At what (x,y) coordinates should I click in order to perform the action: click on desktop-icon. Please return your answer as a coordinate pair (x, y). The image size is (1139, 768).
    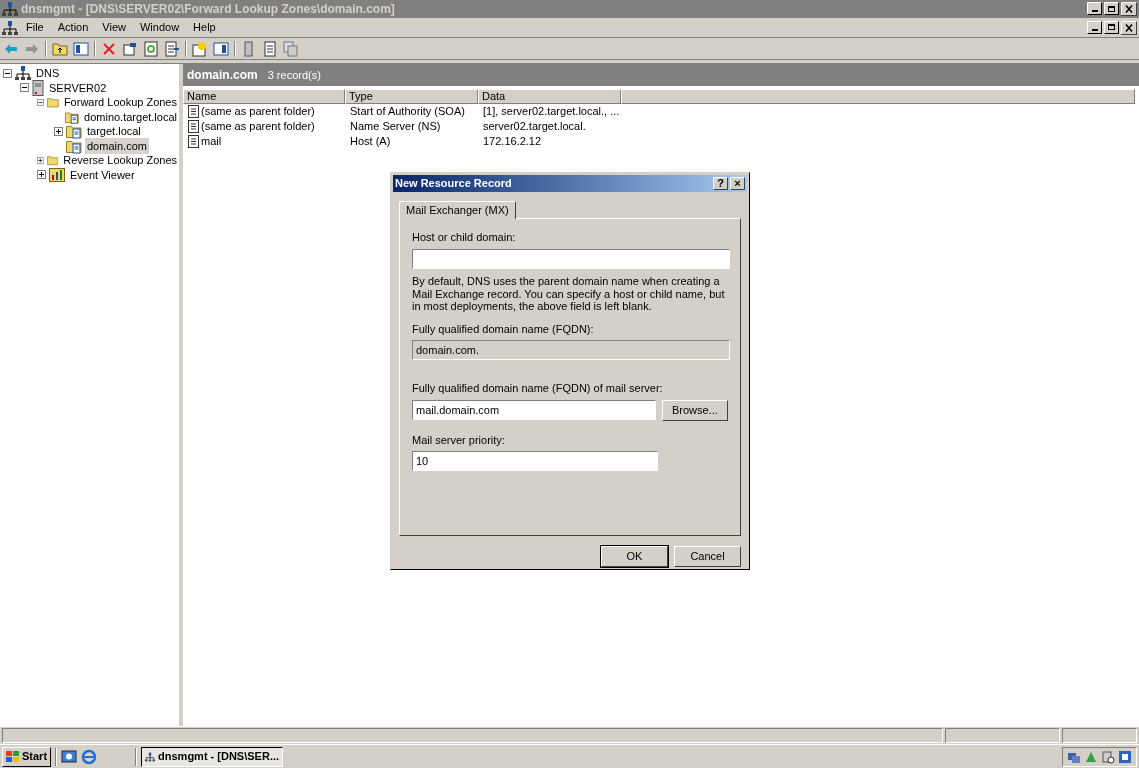
    Looking at the image, I should click on (69, 756).